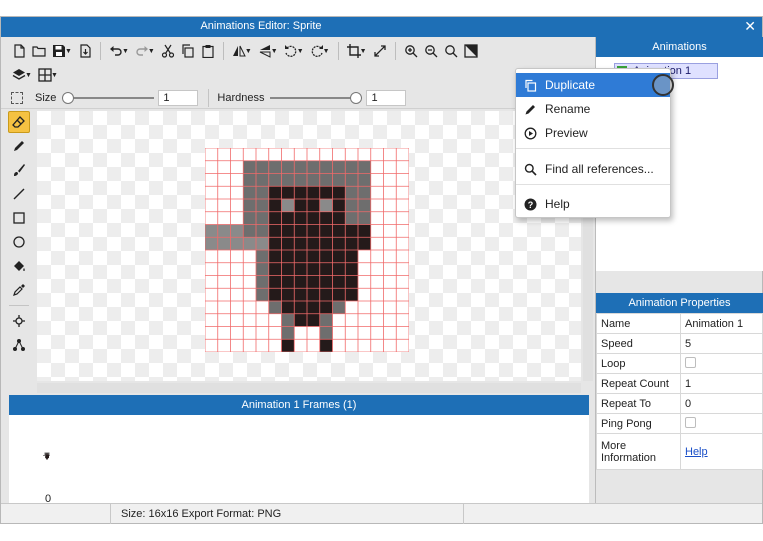  What do you see at coordinates (380, 51) in the screenshot?
I see `resize-icon` at bounding box center [380, 51].